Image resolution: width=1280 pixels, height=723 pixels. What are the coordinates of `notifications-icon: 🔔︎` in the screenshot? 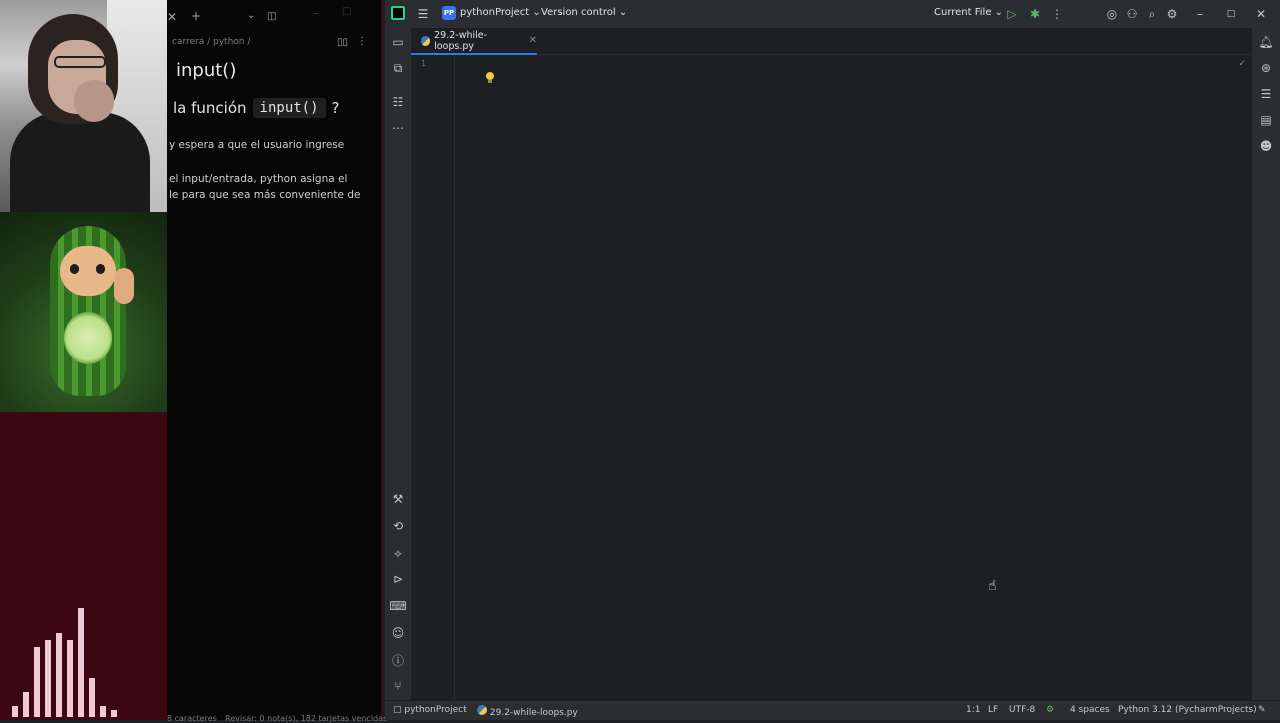 It's located at (1266, 42).